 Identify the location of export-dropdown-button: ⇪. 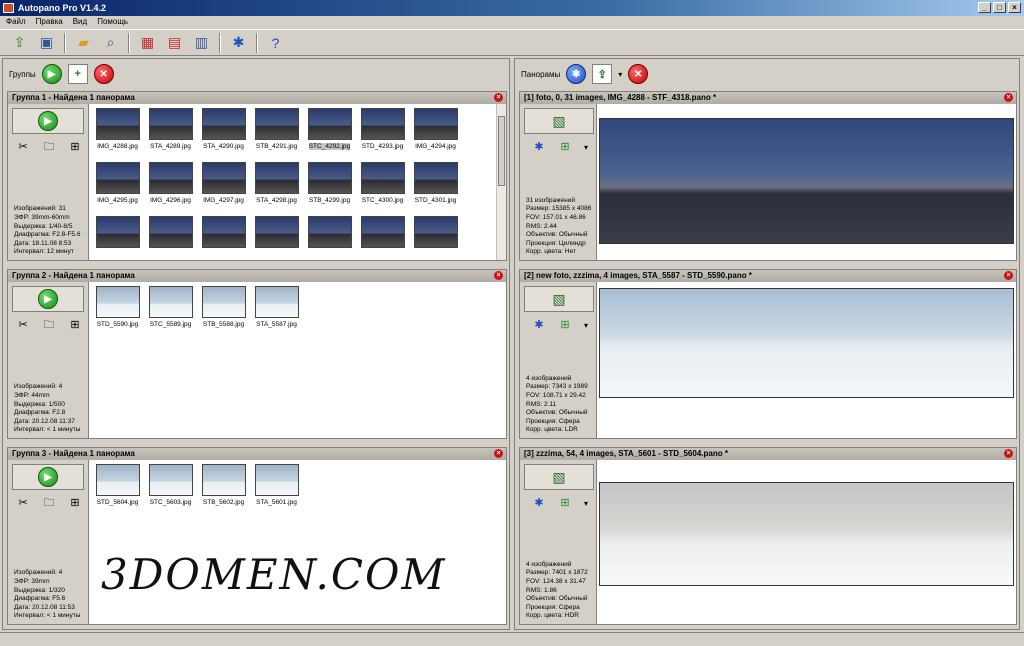
(602, 74).